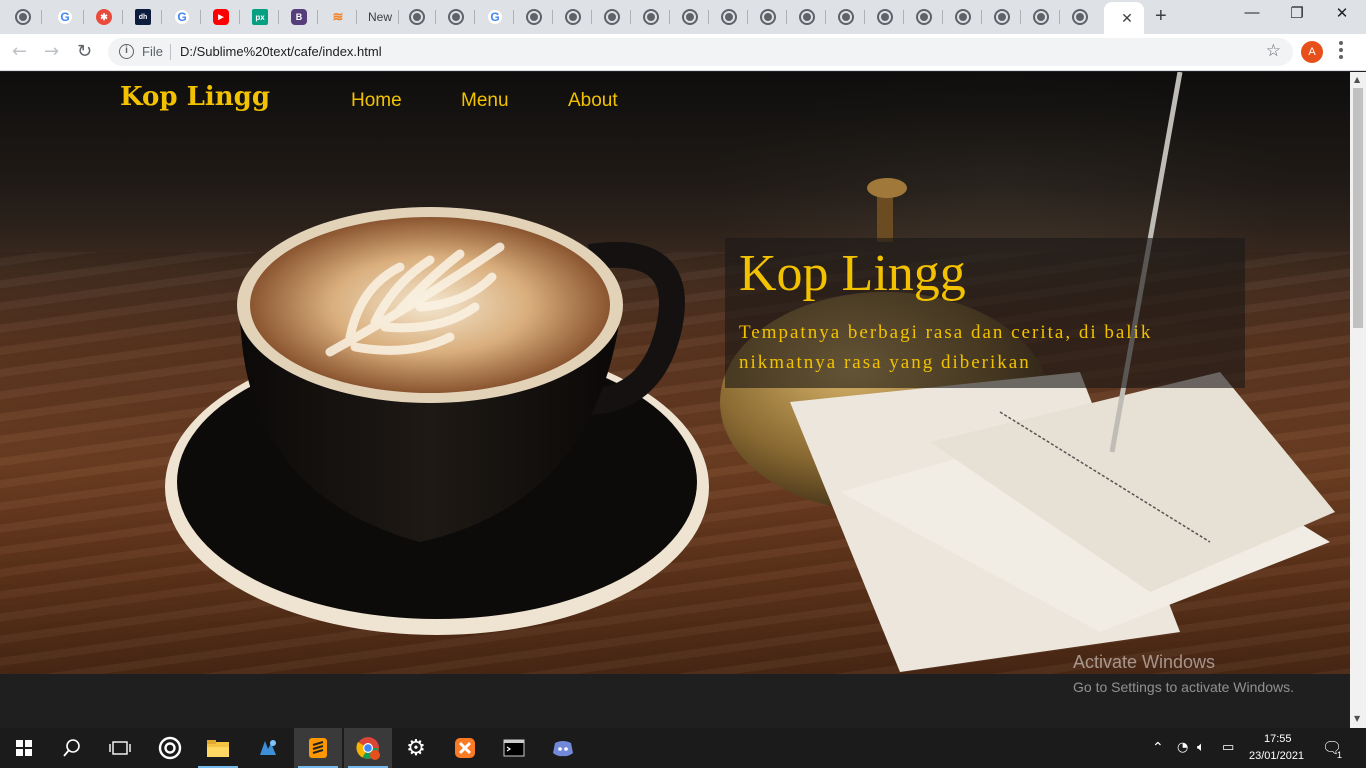  I want to click on tab: B, so click(299, 17).